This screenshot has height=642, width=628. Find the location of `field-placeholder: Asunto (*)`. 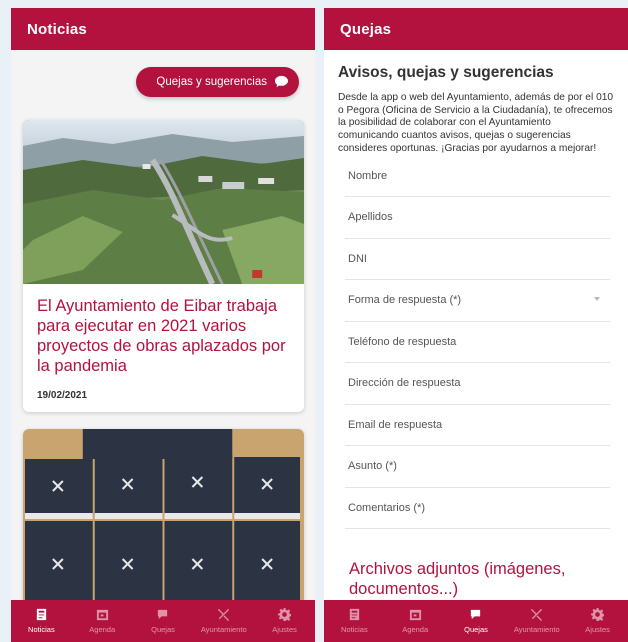

field-placeholder: Asunto (*) is located at coordinates (372, 466).